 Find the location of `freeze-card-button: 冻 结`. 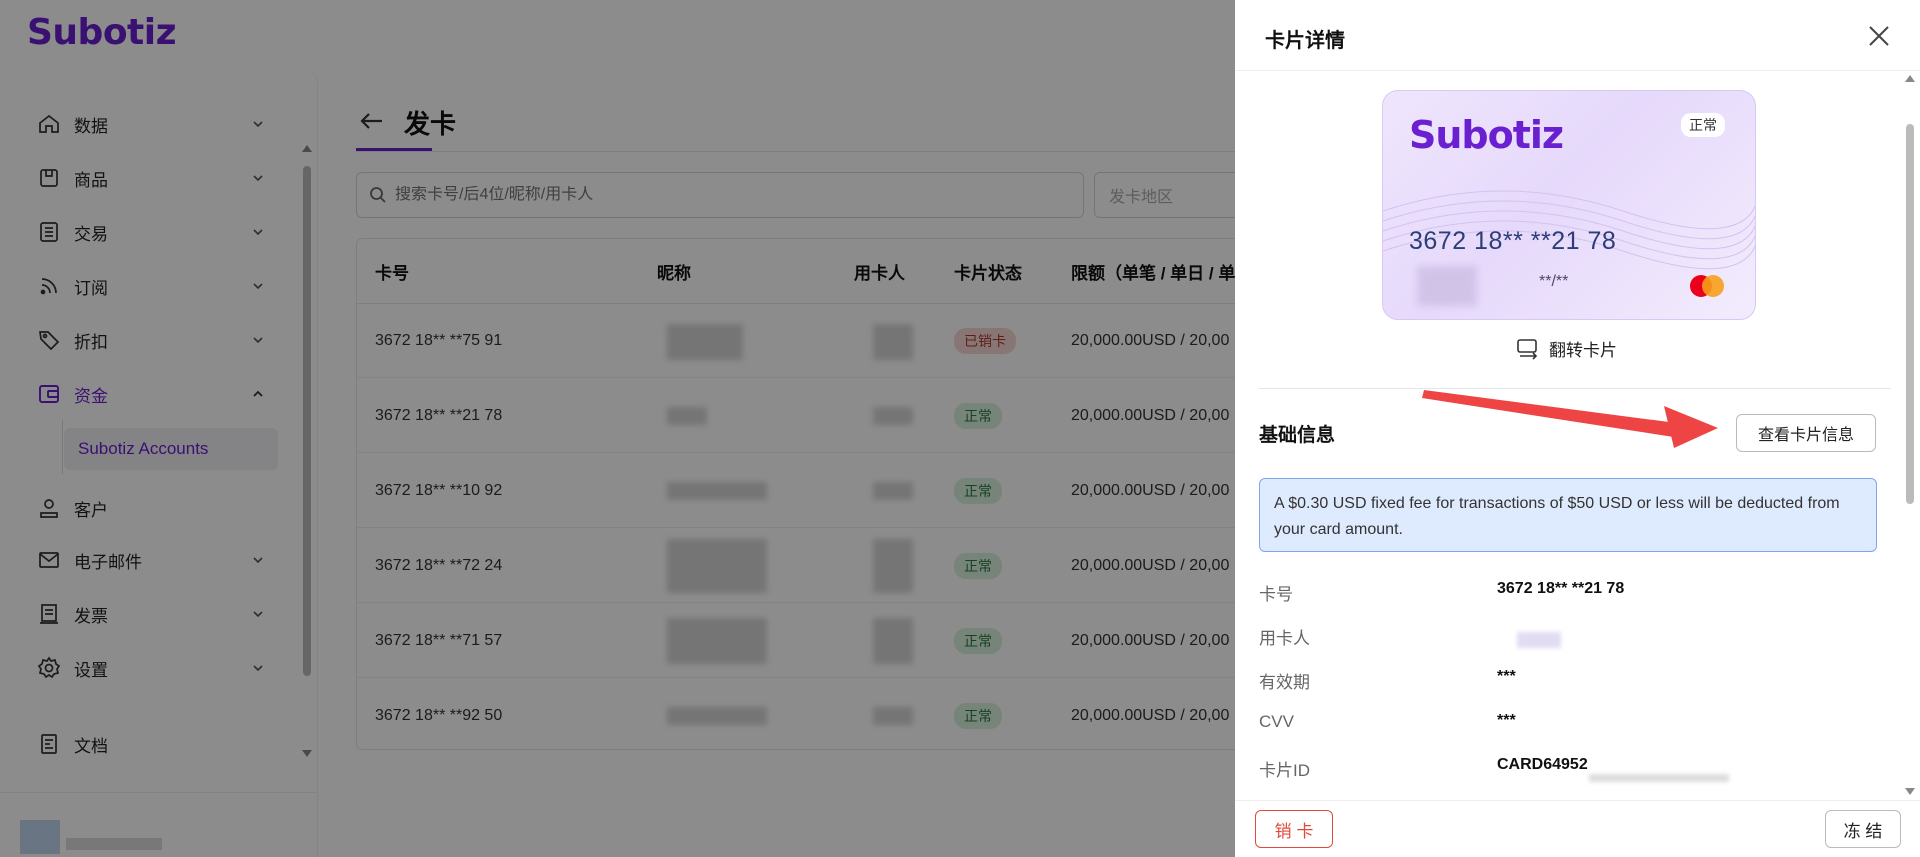

freeze-card-button: 冻 结 is located at coordinates (1863, 829).